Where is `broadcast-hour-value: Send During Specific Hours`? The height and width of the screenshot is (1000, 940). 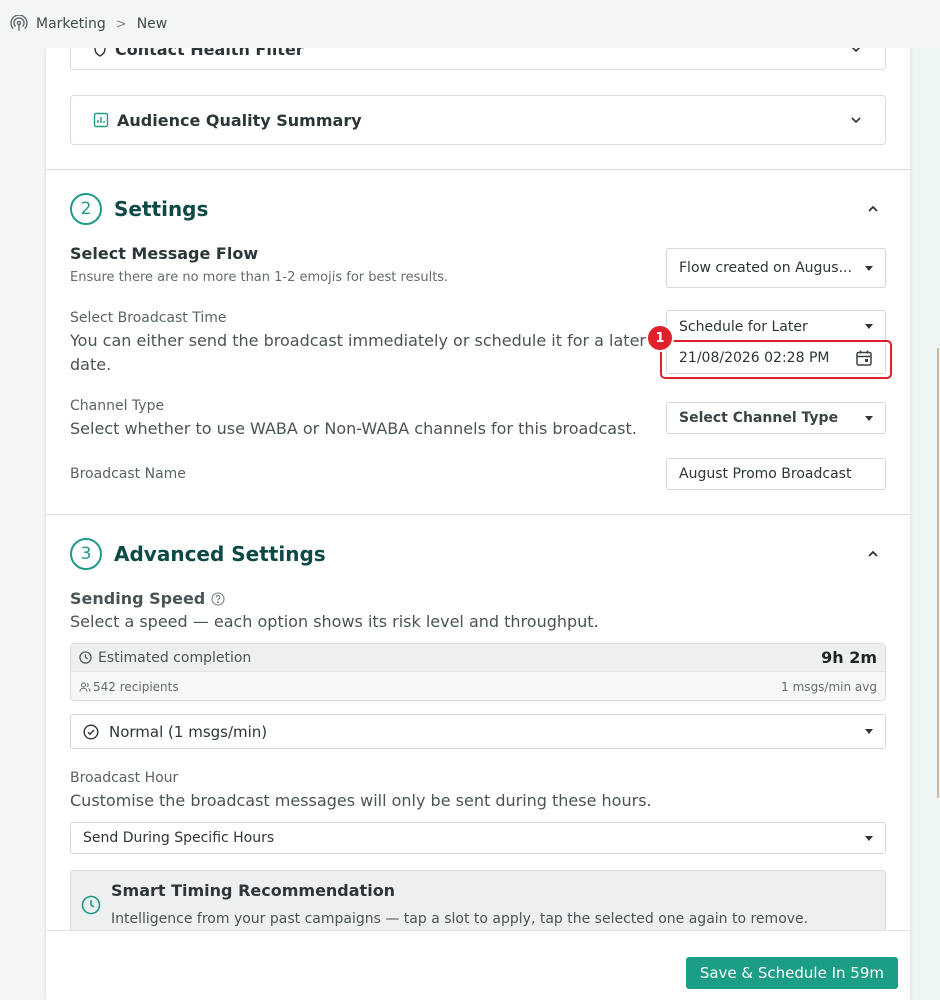 broadcast-hour-value: Send During Specific Hours is located at coordinates (179, 838).